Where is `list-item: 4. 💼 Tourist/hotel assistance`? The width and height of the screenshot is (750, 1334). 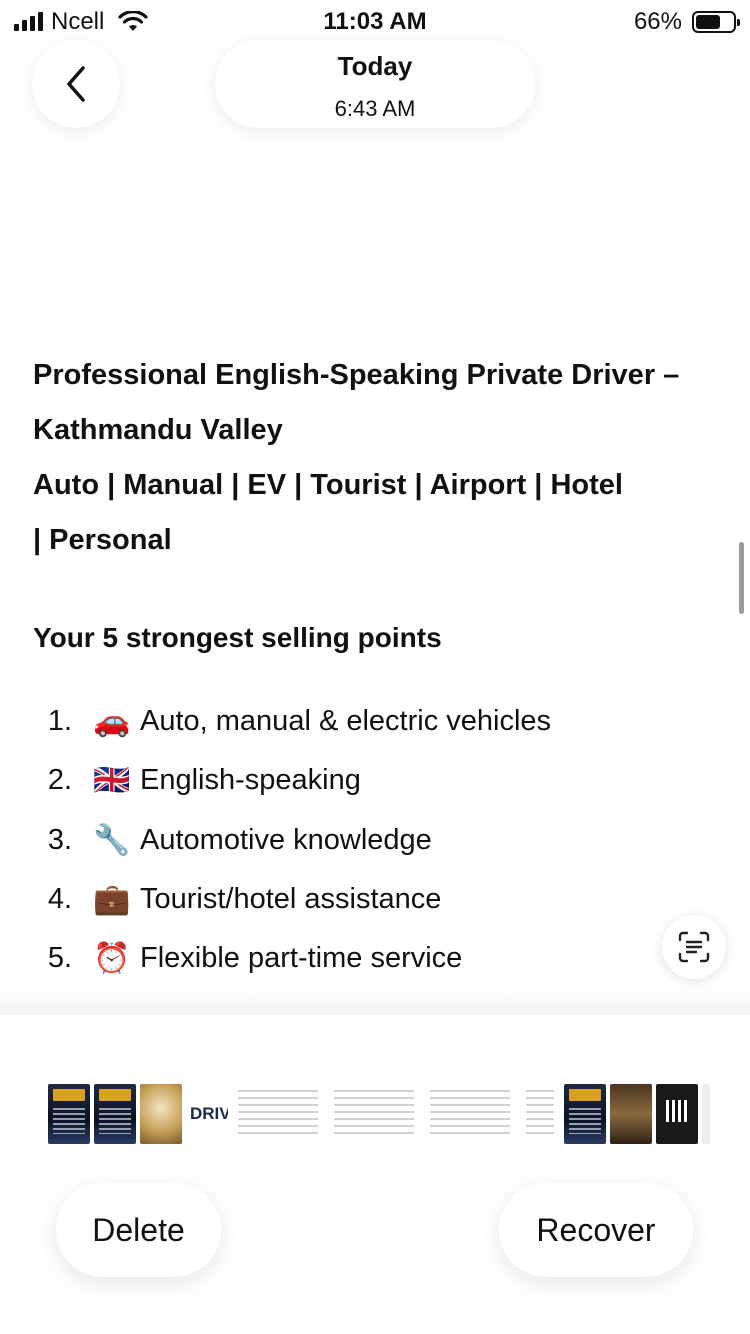 list-item: 4. 💼 Tourist/hotel assistance is located at coordinates (378, 899).